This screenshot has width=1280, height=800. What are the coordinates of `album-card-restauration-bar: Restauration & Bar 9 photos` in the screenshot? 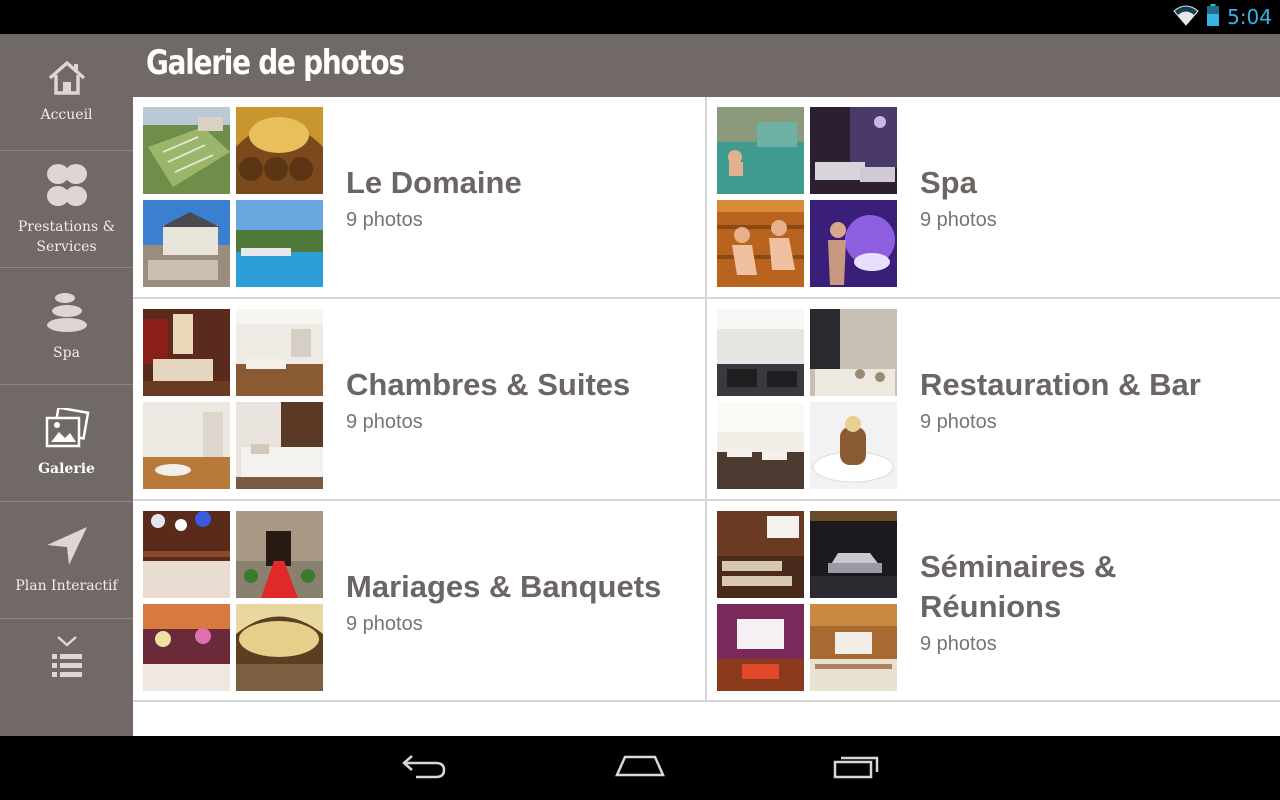 It's located at (993, 399).